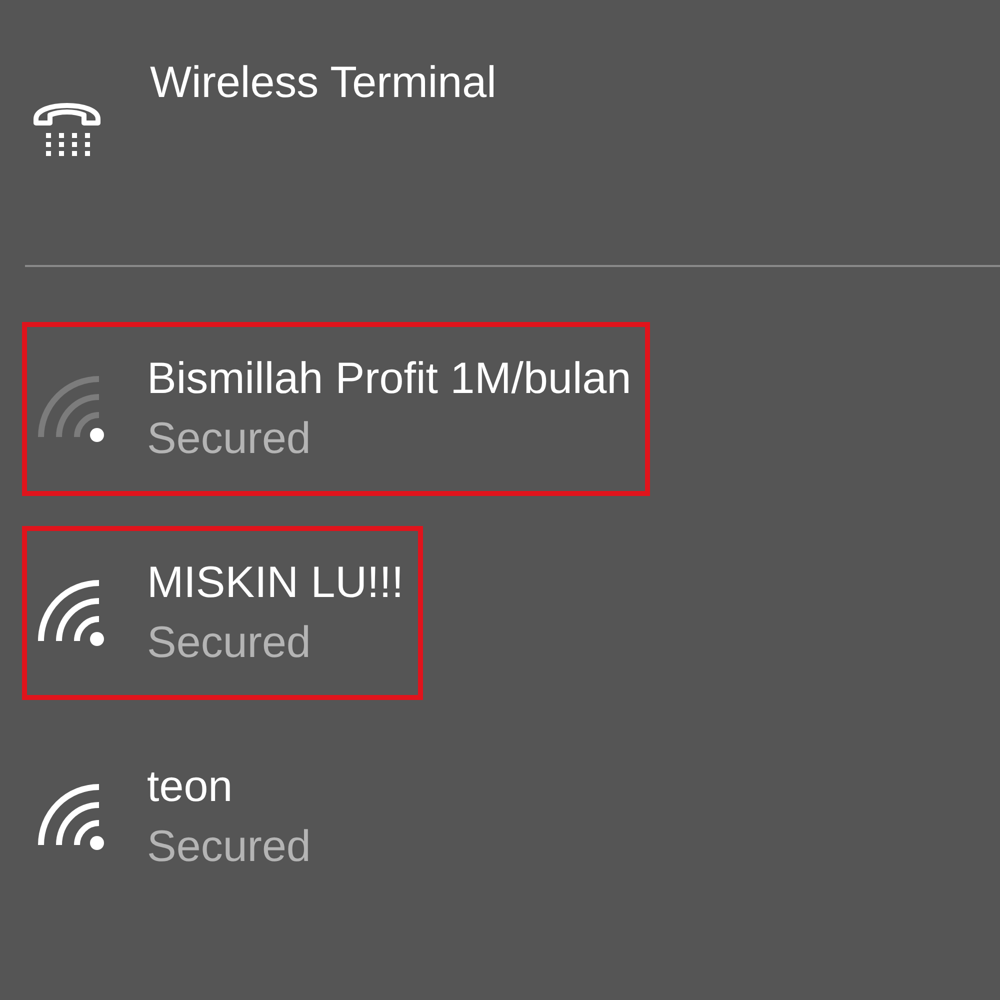 The image size is (1000, 1000). Describe the element at coordinates (389, 379) in the screenshot. I see `network-name: Bismillah Profit 1M/bulan` at that location.